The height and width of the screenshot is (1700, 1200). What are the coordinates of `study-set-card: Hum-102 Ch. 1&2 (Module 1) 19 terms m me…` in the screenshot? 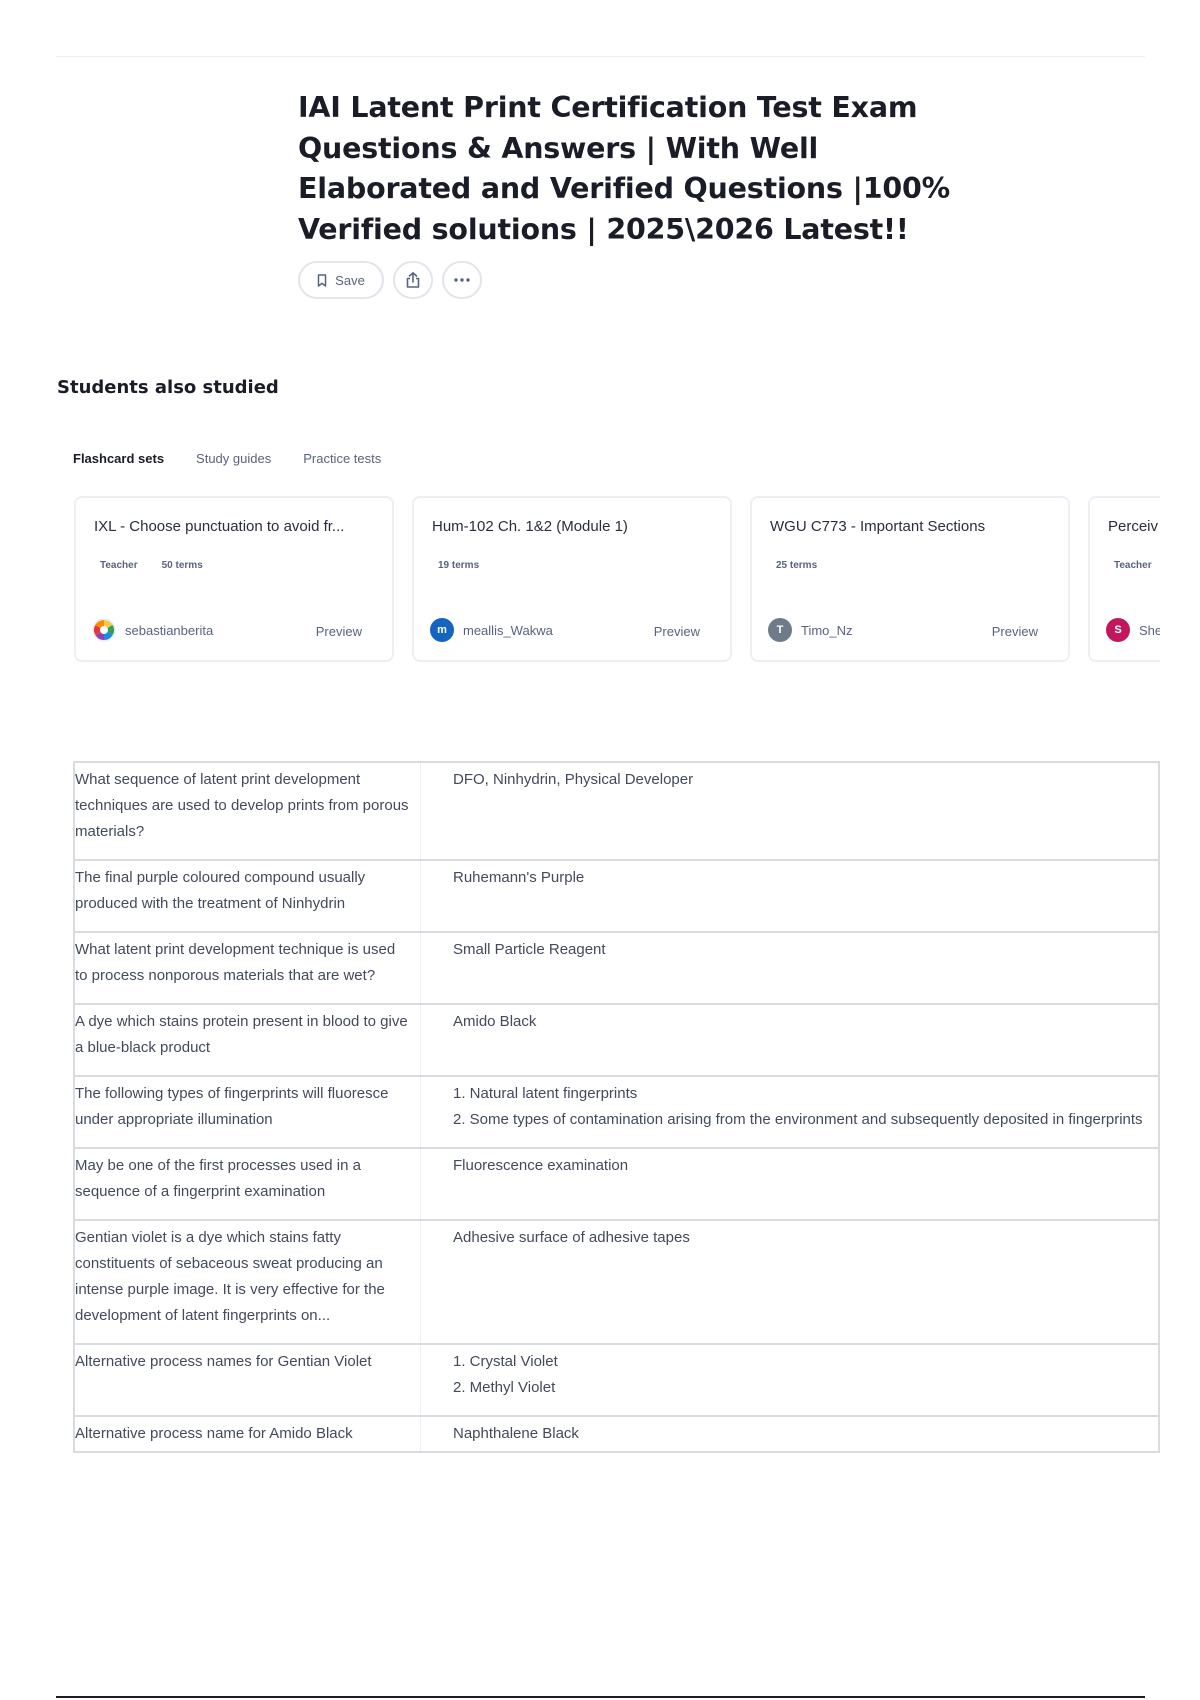 It's located at (572, 579).